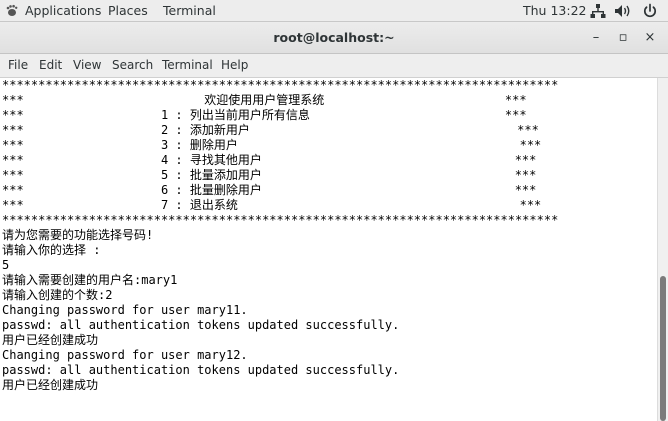  I want to click on scrollbar-thumb, so click(663, 348).